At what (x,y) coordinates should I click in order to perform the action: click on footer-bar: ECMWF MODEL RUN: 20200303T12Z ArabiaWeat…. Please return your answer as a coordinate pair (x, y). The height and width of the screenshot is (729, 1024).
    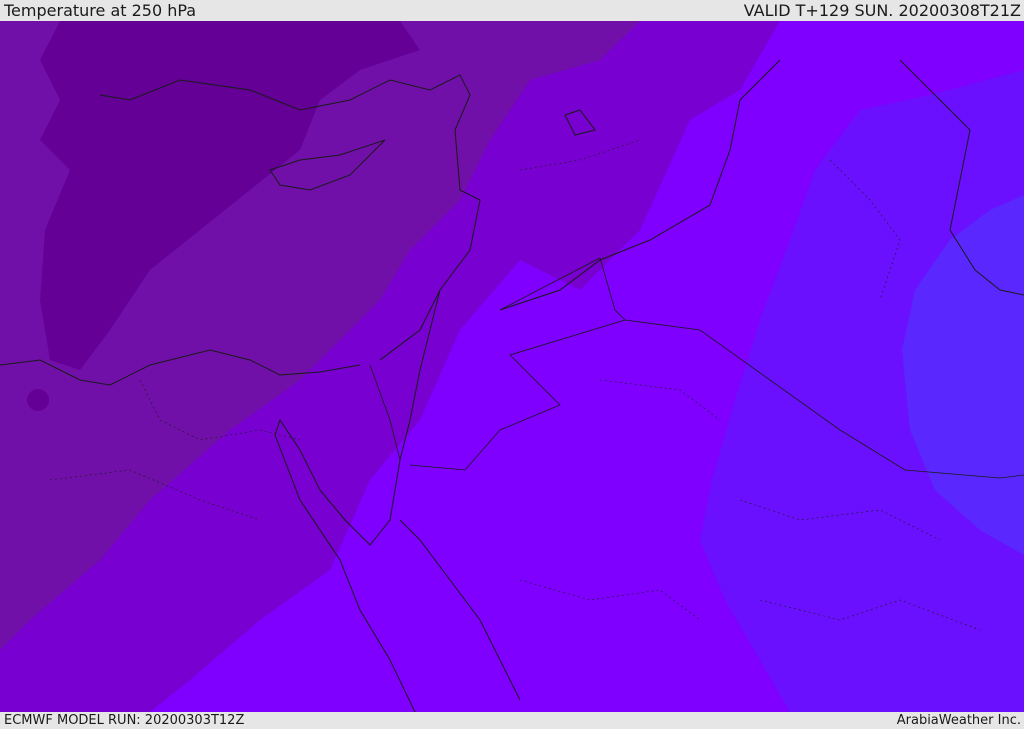
    Looking at the image, I should click on (512, 720).